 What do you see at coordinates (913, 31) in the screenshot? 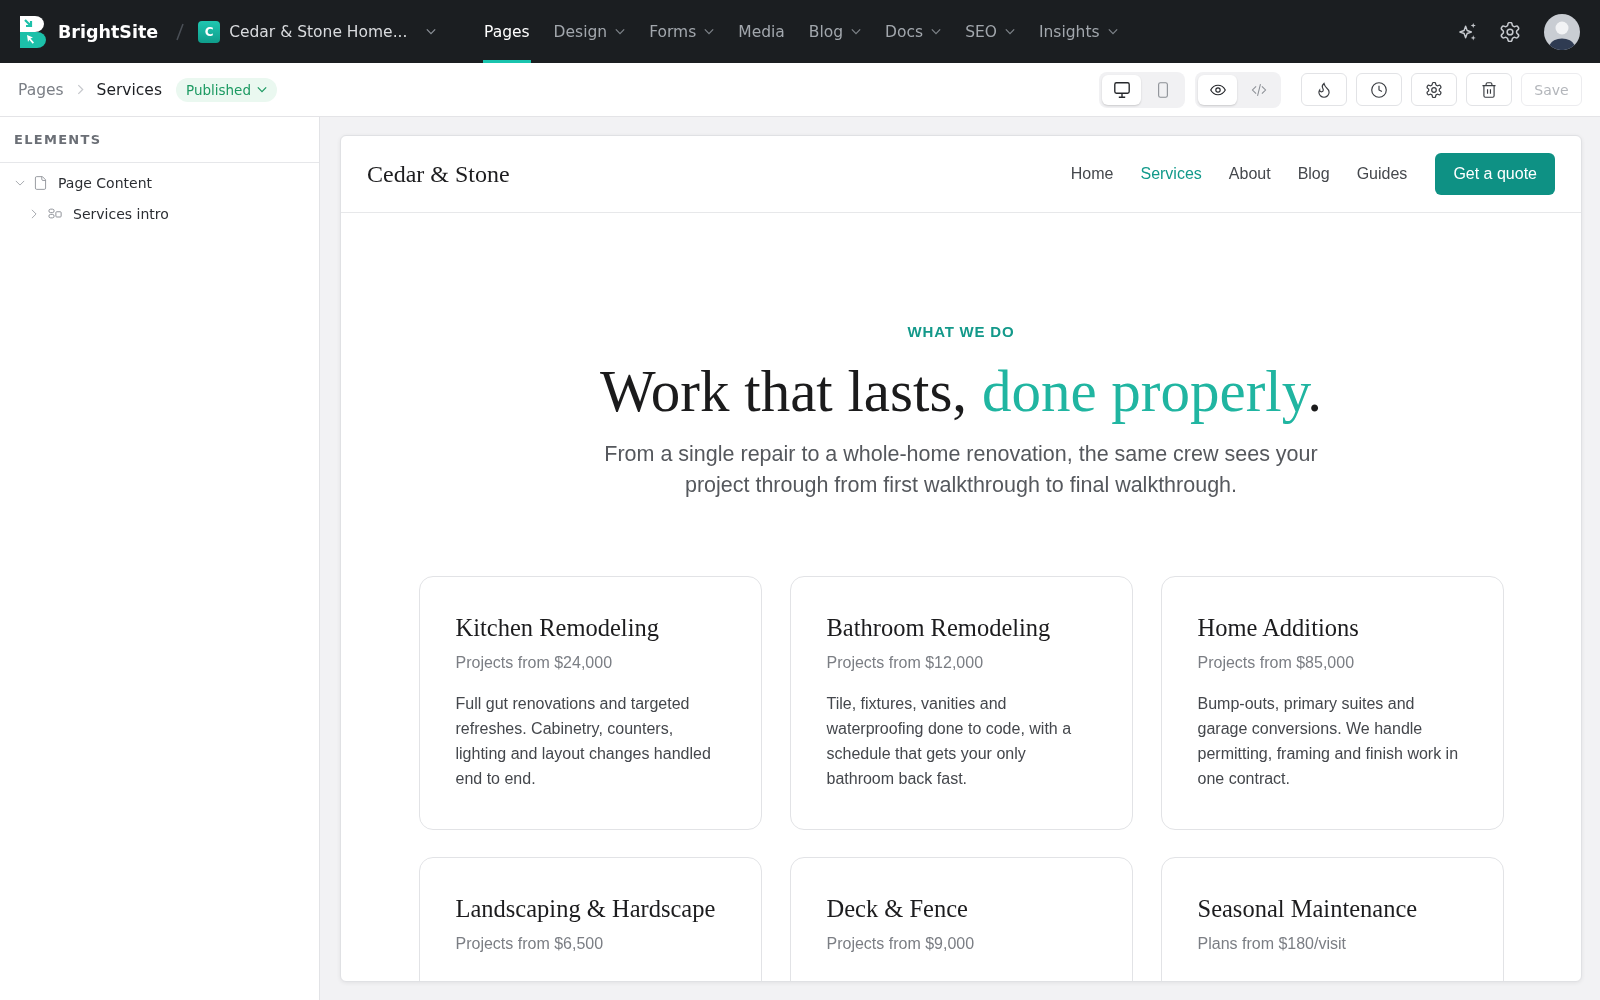
I see `nav-tab: Docs` at bounding box center [913, 31].